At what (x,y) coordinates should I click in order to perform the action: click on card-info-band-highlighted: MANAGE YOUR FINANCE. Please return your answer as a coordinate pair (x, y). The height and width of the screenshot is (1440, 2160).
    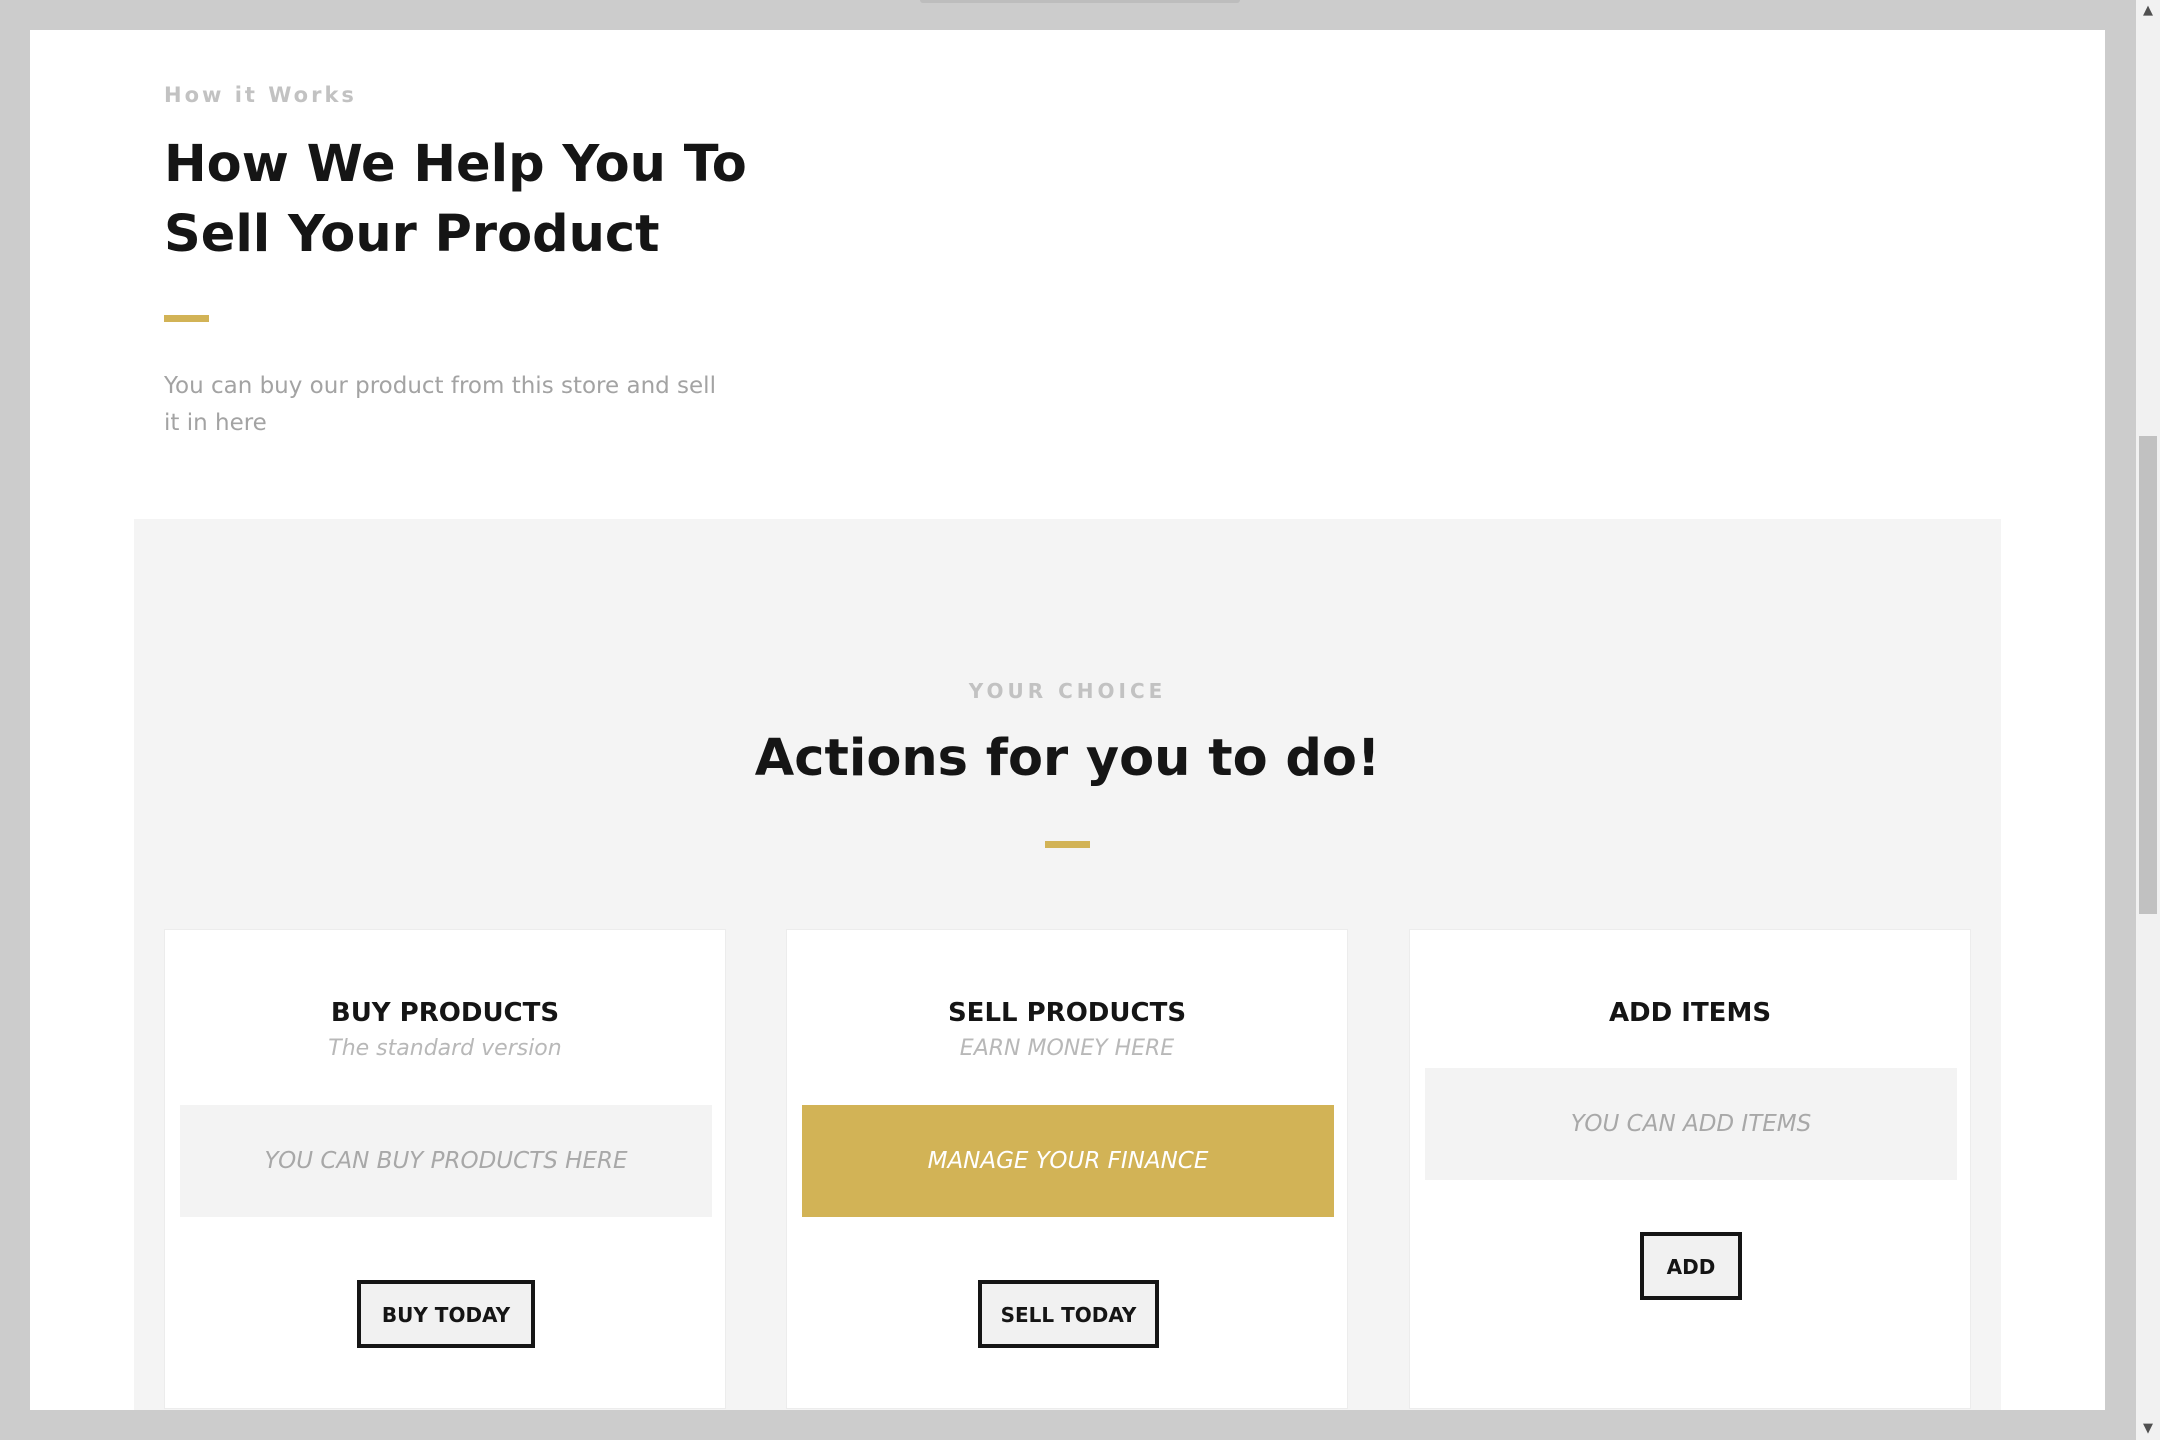
    Looking at the image, I should click on (1068, 1161).